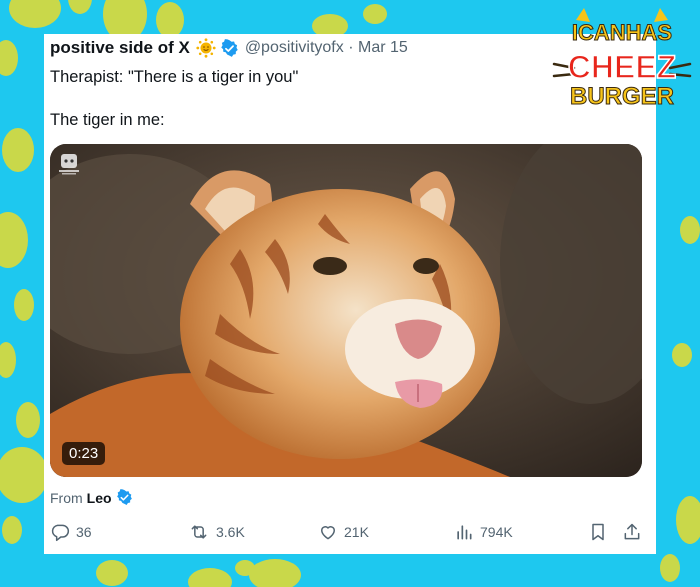  I want to click on bookmark-button, so click(601, 532).